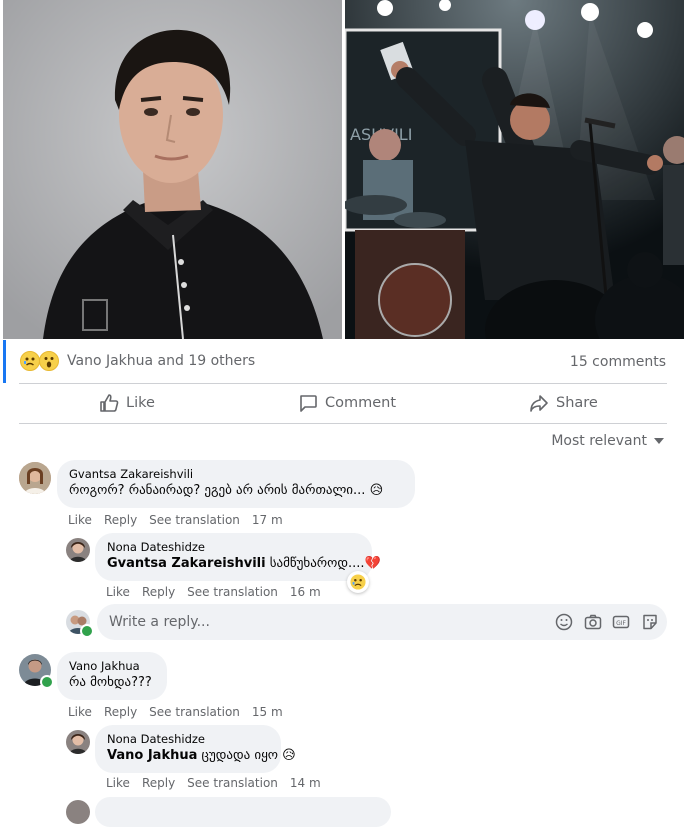  What do you see at coordinates (112, 666) in the screenshot?
I see `comment-author: Vano Jakhua` at bounding box center [112, 666].